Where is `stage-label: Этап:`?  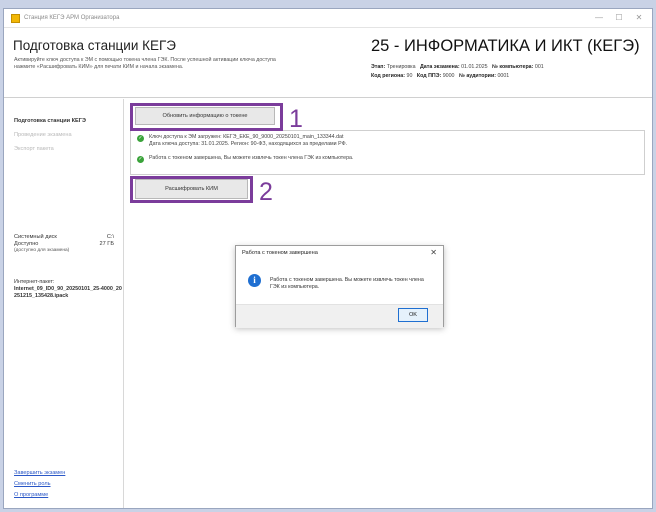 stage-label: Этап: is located at coordinates (378, 67).